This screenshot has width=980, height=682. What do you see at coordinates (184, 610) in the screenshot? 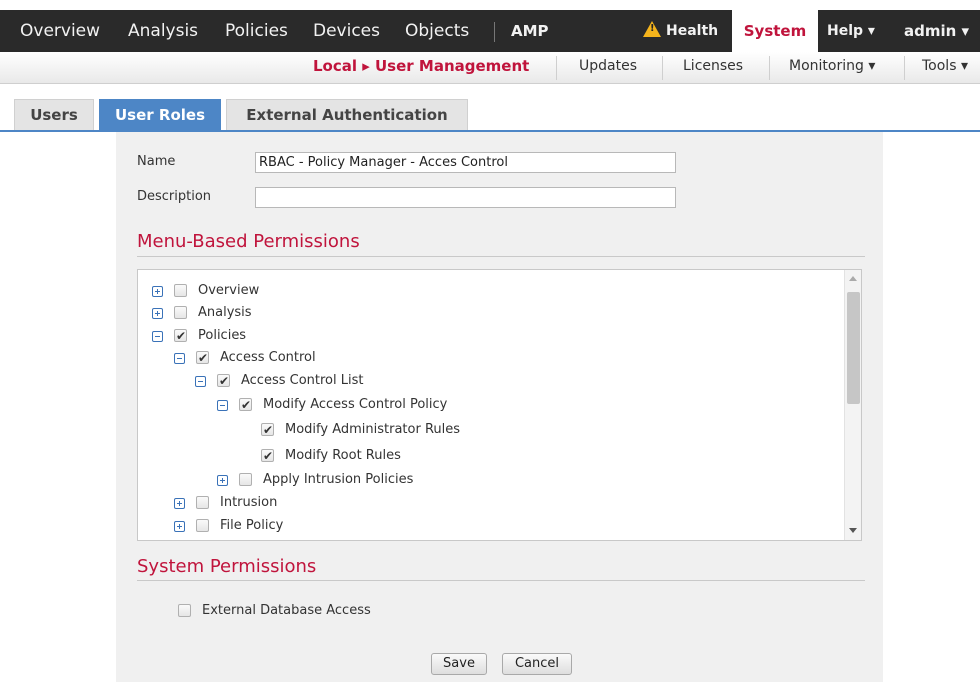
I see `external-db-access-checkbox` at bounding box center [184, 610].